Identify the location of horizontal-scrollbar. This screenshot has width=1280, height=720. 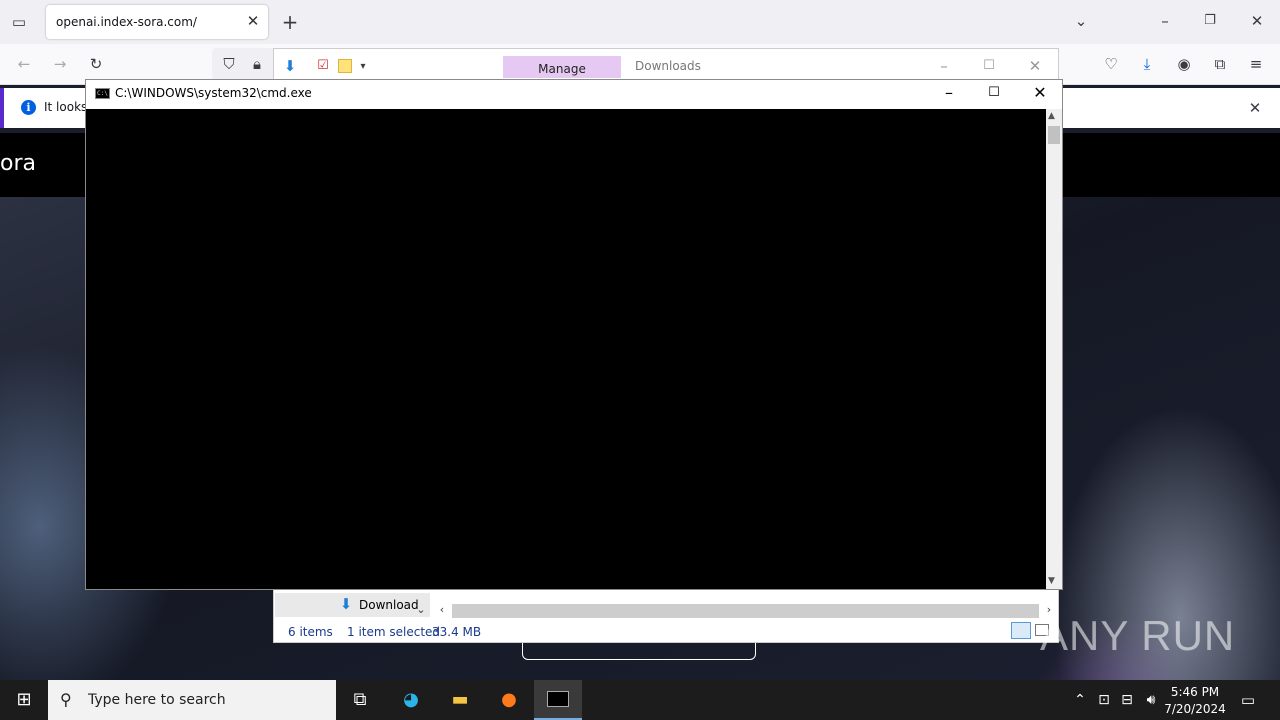
(745, 611).